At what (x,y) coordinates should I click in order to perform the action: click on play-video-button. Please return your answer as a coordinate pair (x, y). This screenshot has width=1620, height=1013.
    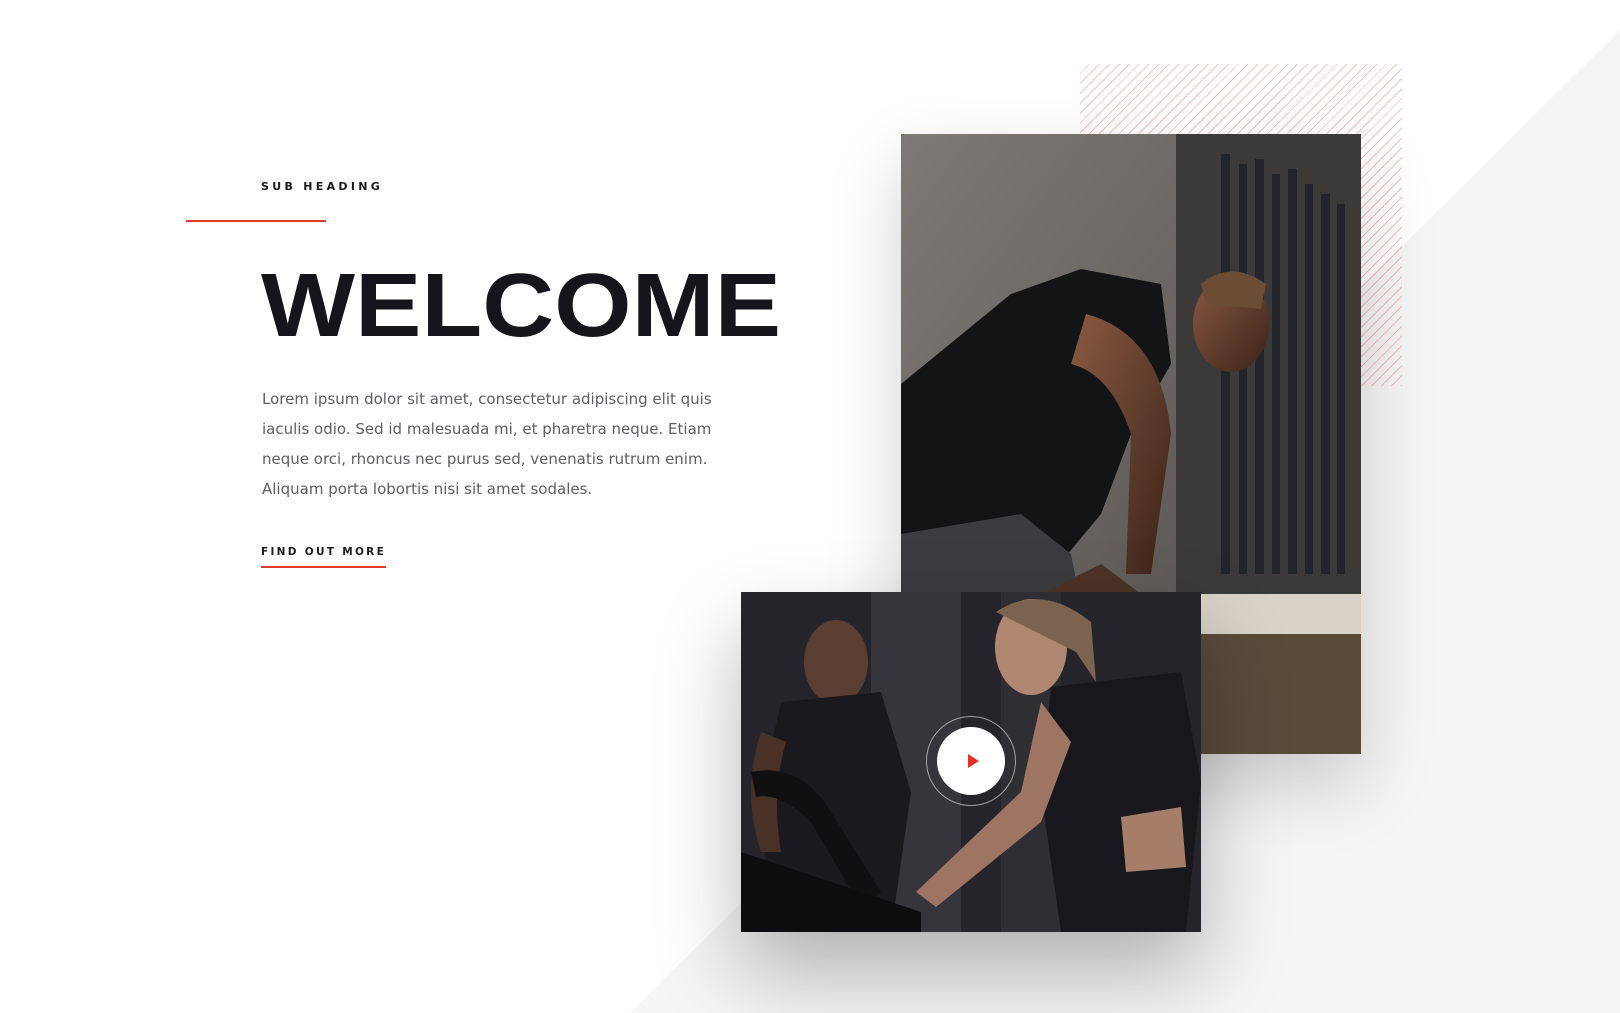
    Looking at the image, I should click on (971, 761).